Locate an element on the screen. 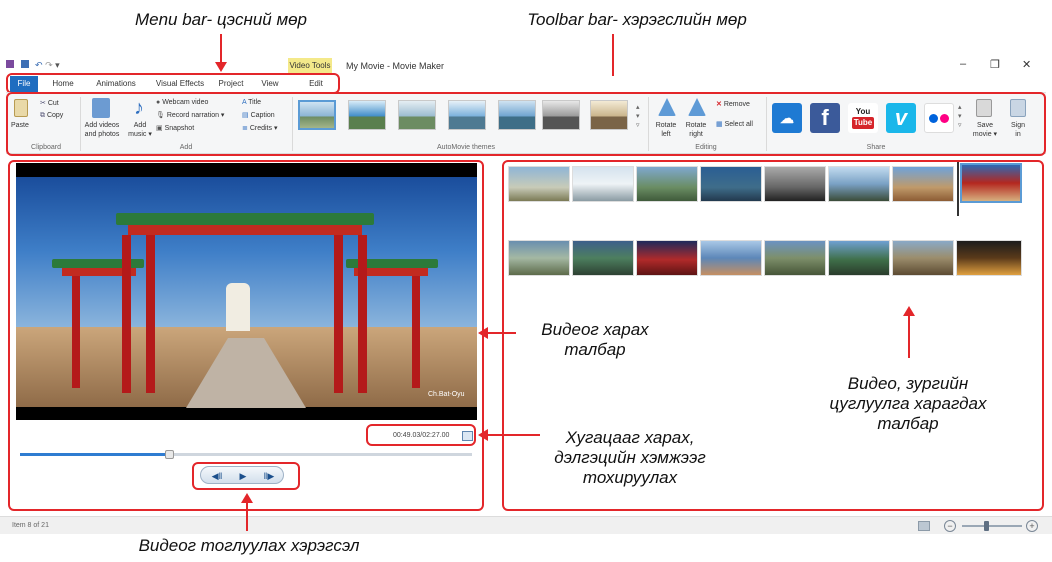 The image size is (1052, 562). video-view-caption-line: талбар is located at coordinates (595, 349).